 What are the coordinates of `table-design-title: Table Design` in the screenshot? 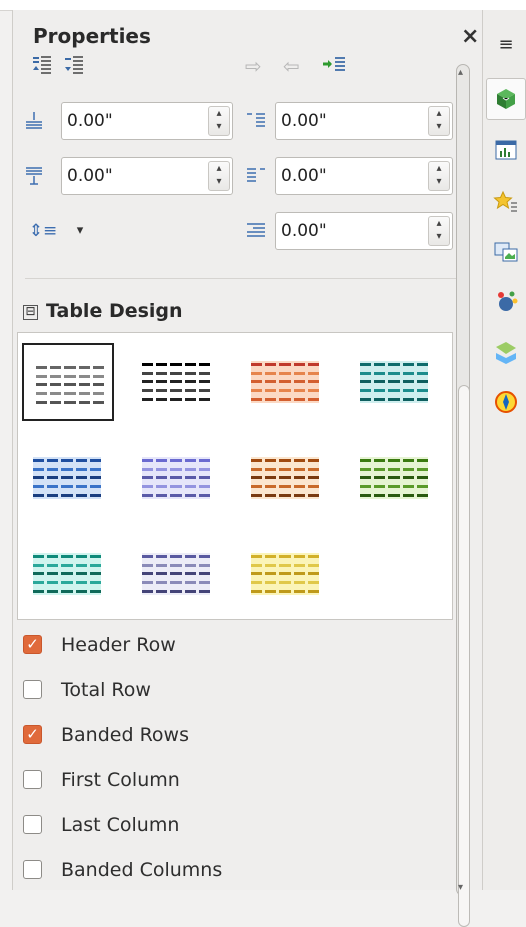 It's located at (114, 311).